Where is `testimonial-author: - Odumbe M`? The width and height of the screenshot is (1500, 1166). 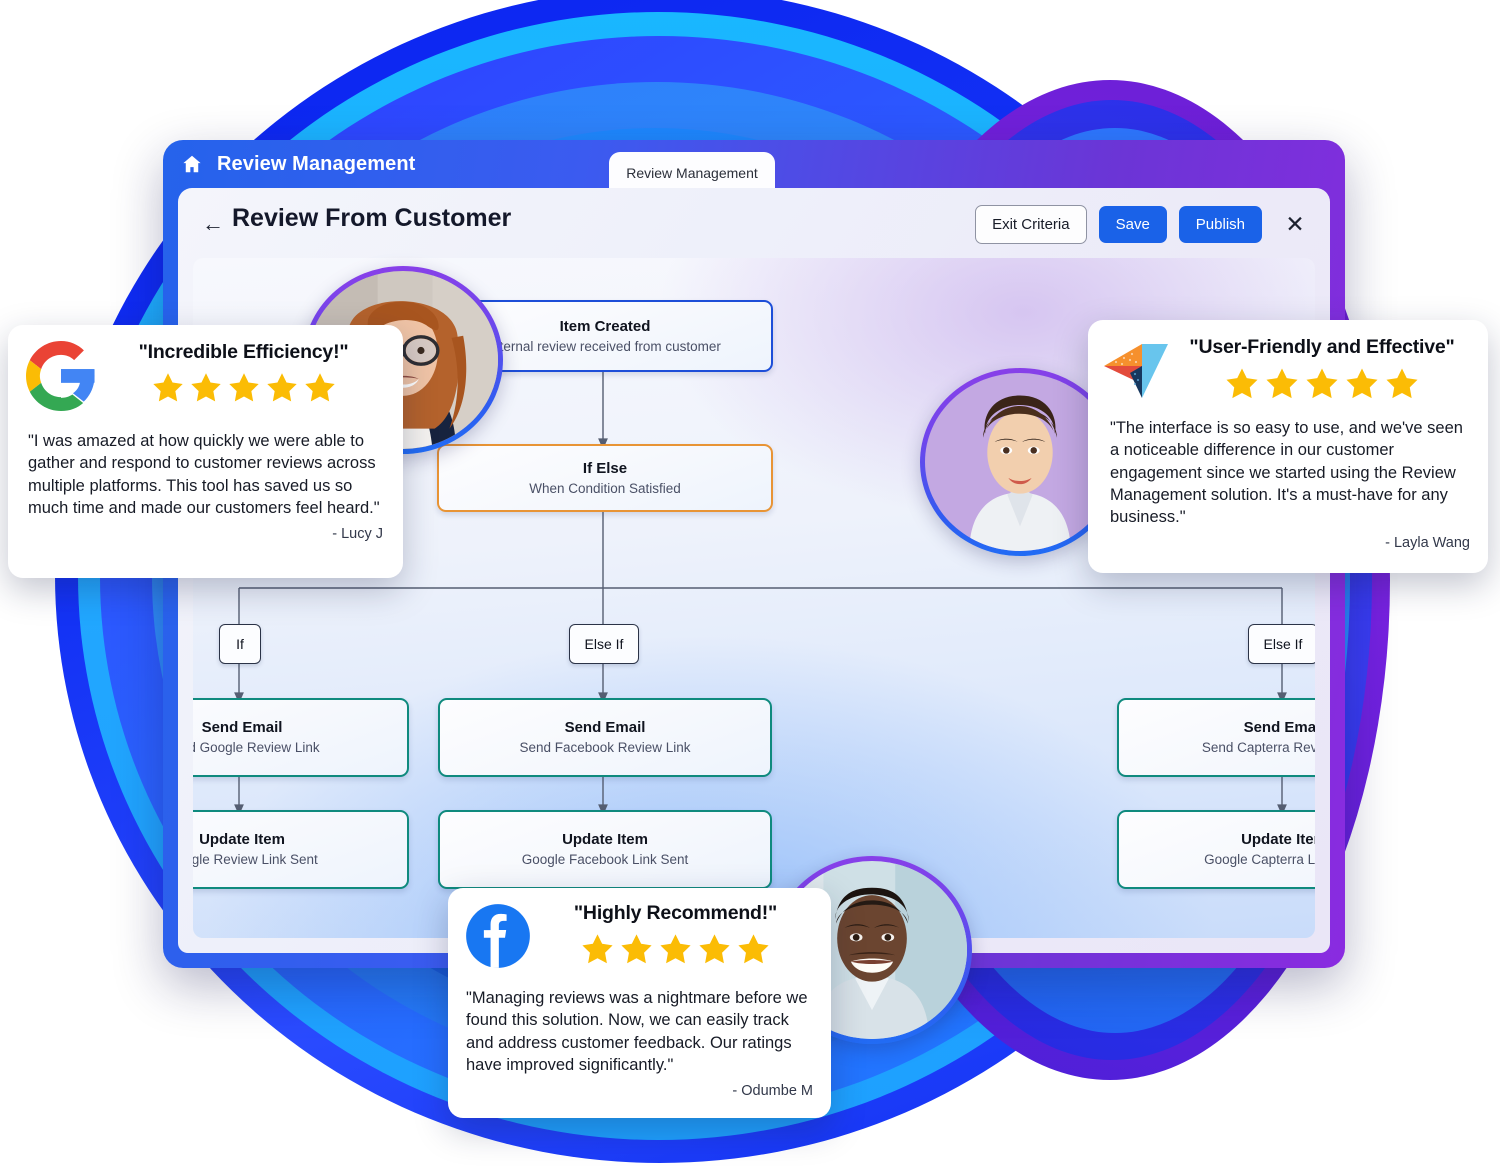 testimonial-author: - Odumbe M is located at coordinates (772, 1091).